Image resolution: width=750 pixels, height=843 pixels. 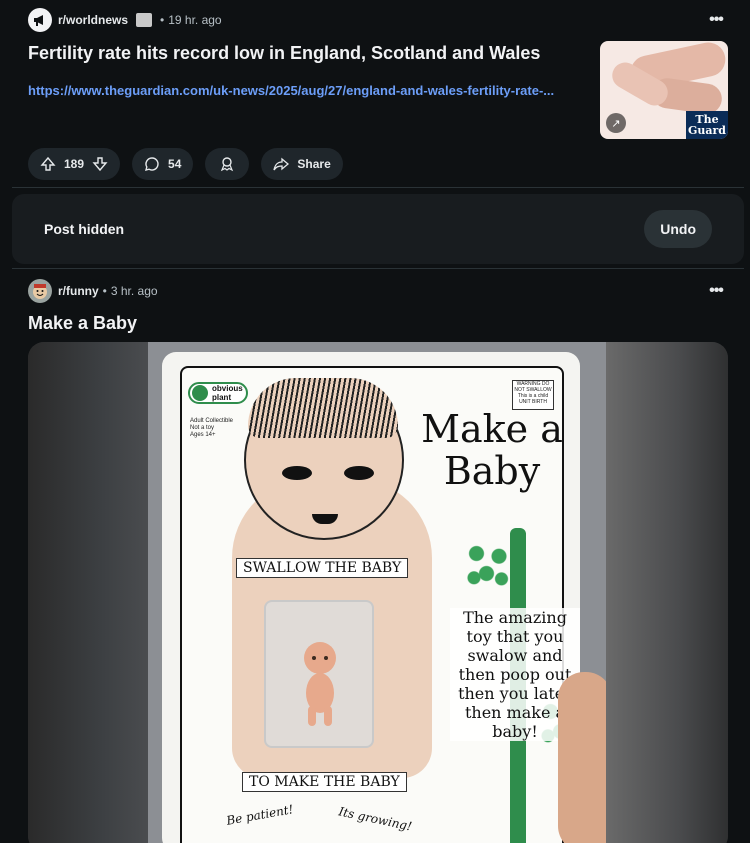 What do you see at coordinates (489, 567) in the screenshot?
I see `grapes-drawing` at bounding box center [489, 567].